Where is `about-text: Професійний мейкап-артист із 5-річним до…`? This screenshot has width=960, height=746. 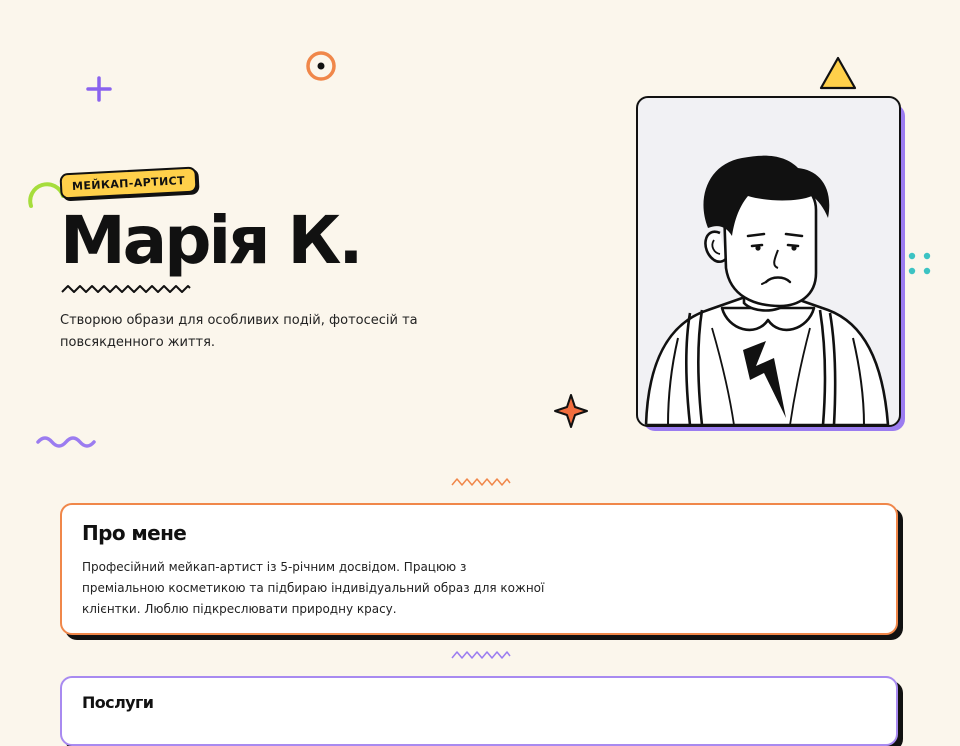 about-text: Професійний мейкап-артист із 5-річним до… is located at coordinates (313, 588).